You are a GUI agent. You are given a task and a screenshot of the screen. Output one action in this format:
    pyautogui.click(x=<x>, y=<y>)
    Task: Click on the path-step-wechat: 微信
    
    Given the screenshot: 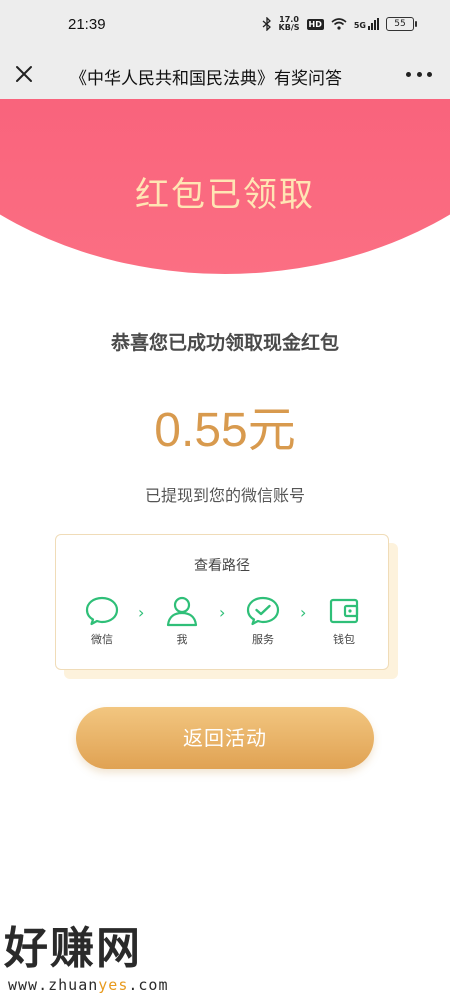 What is the action you would take?
    pyautogui.click(x=102, y=621)
    